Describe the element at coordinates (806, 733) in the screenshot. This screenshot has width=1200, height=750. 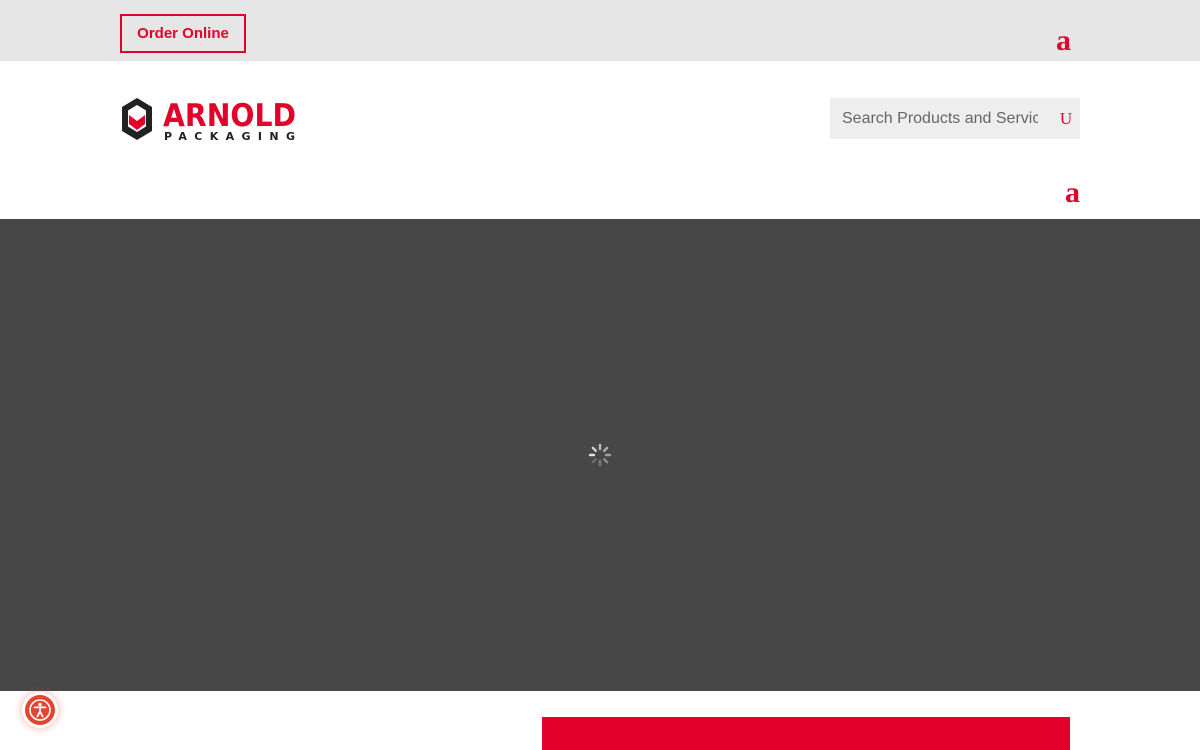
I see `red-content-block` at that location.